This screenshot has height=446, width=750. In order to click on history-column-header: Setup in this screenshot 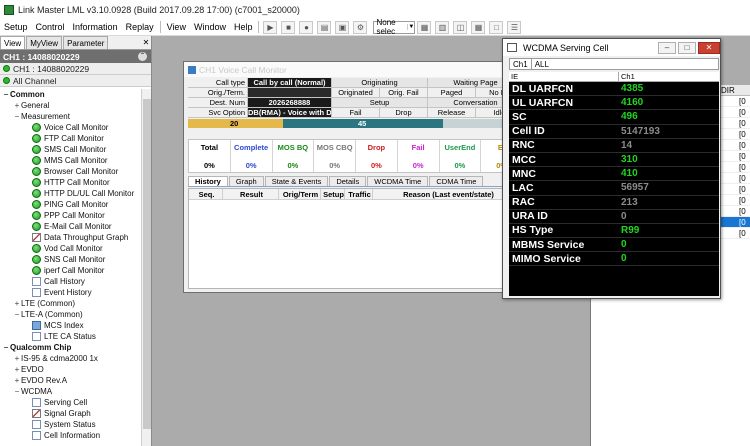, I will do `click(333, 194)`.